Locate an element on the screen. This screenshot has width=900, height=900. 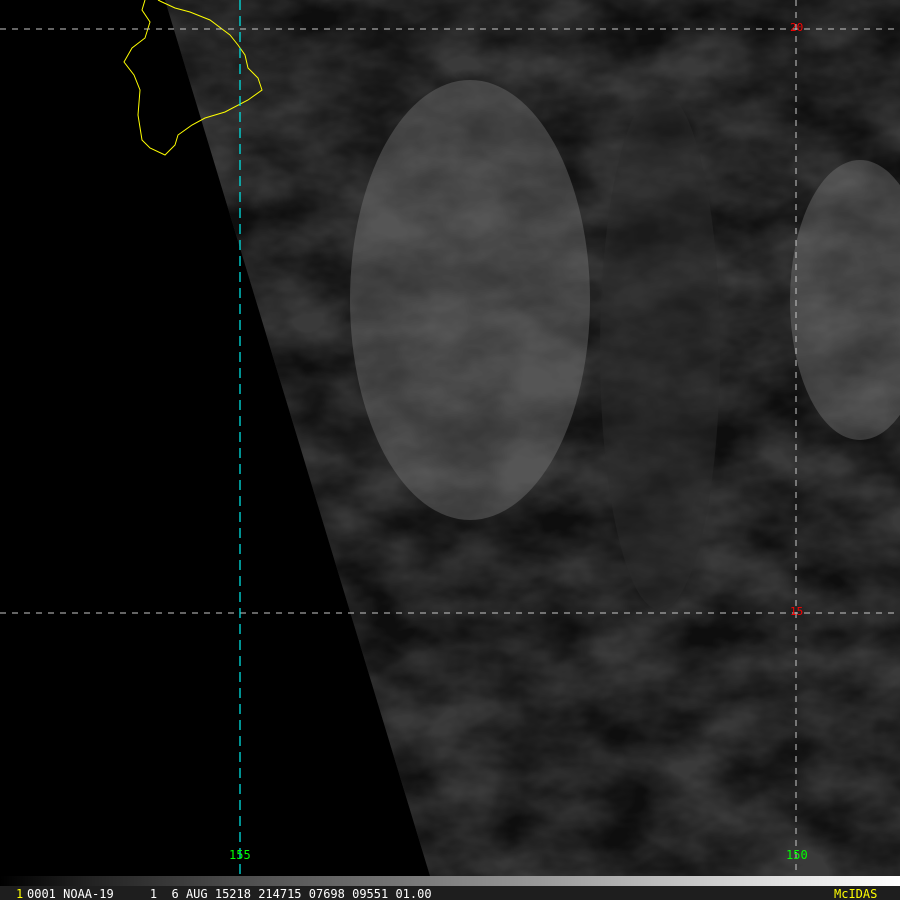
grayscale-color-bar is located at coordinates (450, 881).